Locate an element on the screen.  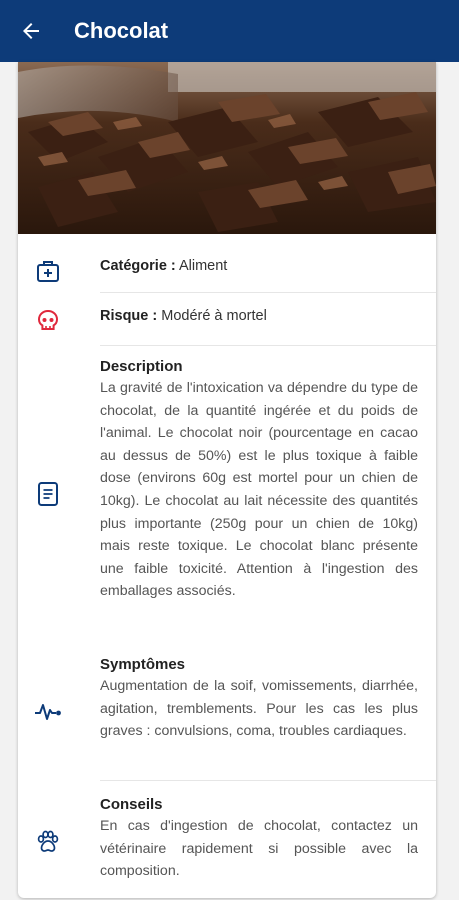
page-title: Chocolat is located at coordinates (121, 30).